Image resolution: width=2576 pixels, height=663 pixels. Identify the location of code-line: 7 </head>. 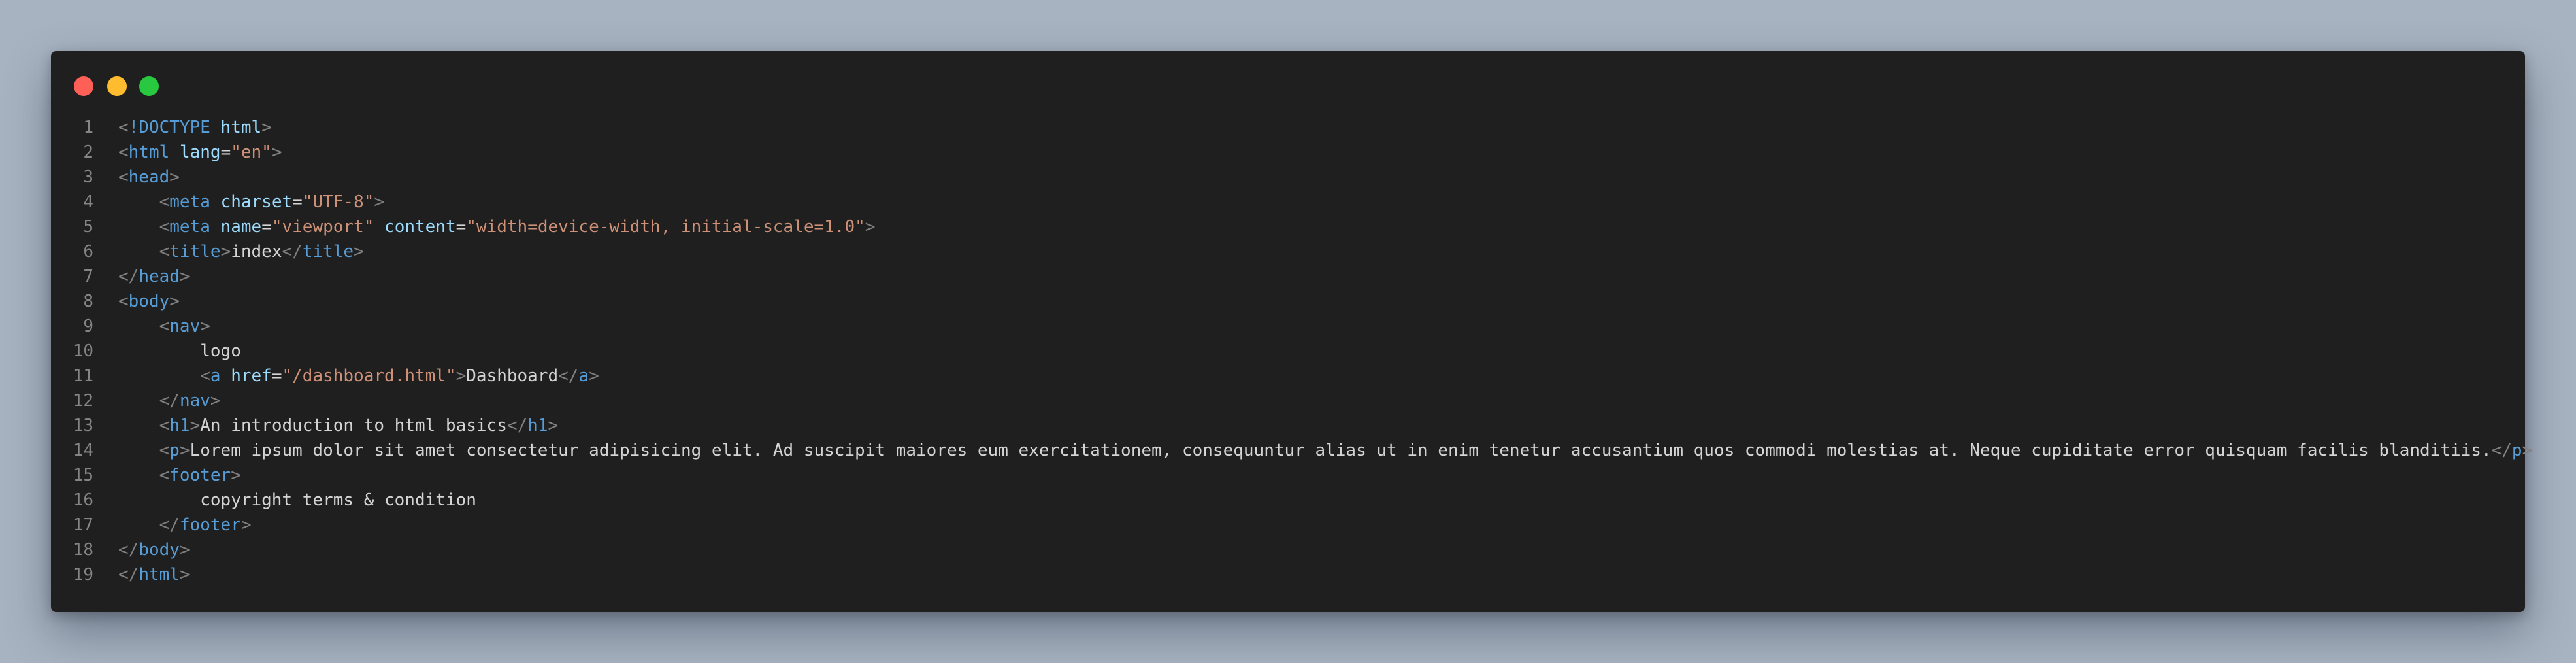
(1288, 276).